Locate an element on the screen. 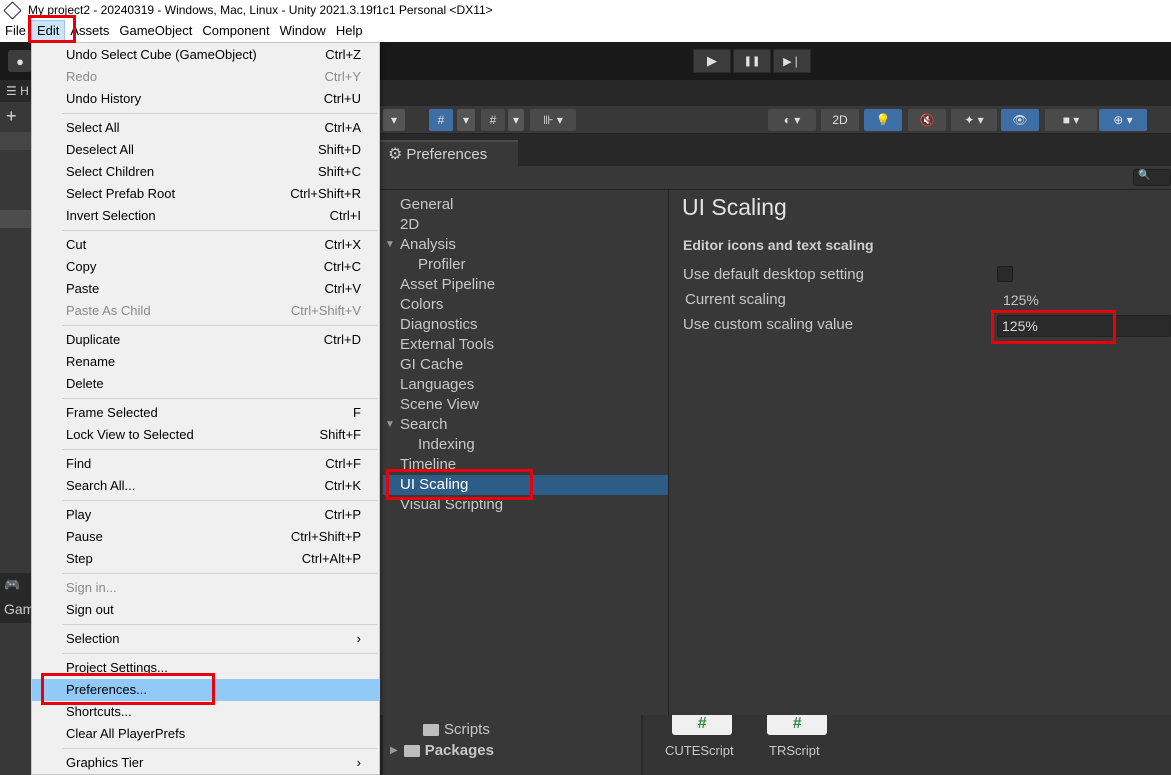  menu-item-undo-history: Undo History Ctrl+U is located at coordinates (205, 99).